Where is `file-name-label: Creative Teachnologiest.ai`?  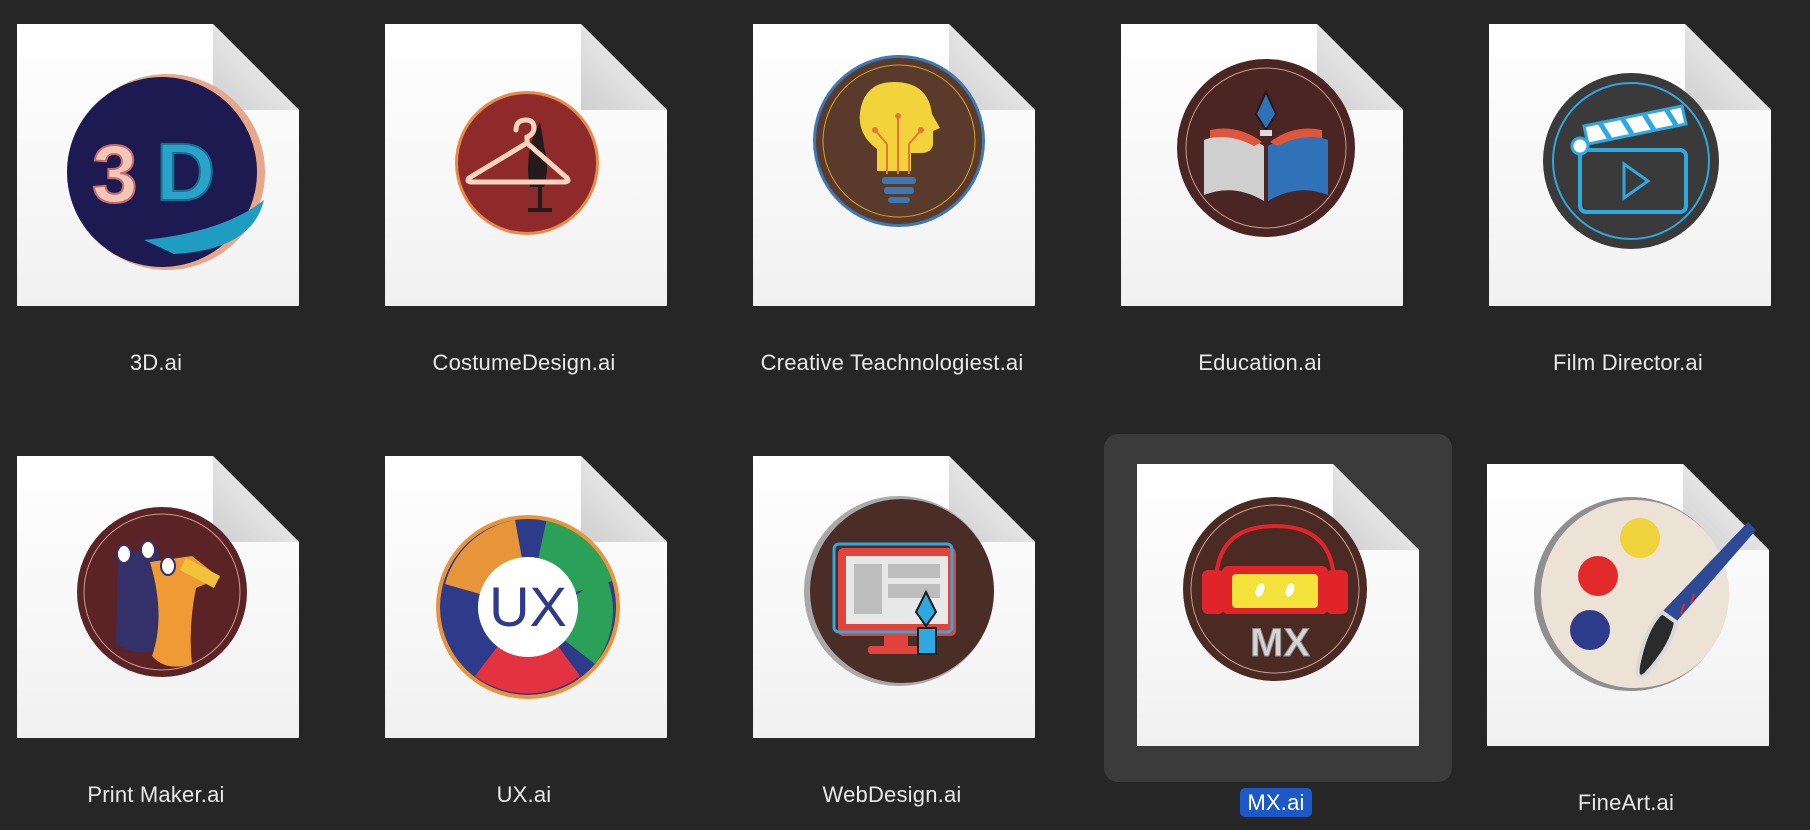 file-name-label: Creative Teachnologiest.ai is located at coordinates (892, 363).